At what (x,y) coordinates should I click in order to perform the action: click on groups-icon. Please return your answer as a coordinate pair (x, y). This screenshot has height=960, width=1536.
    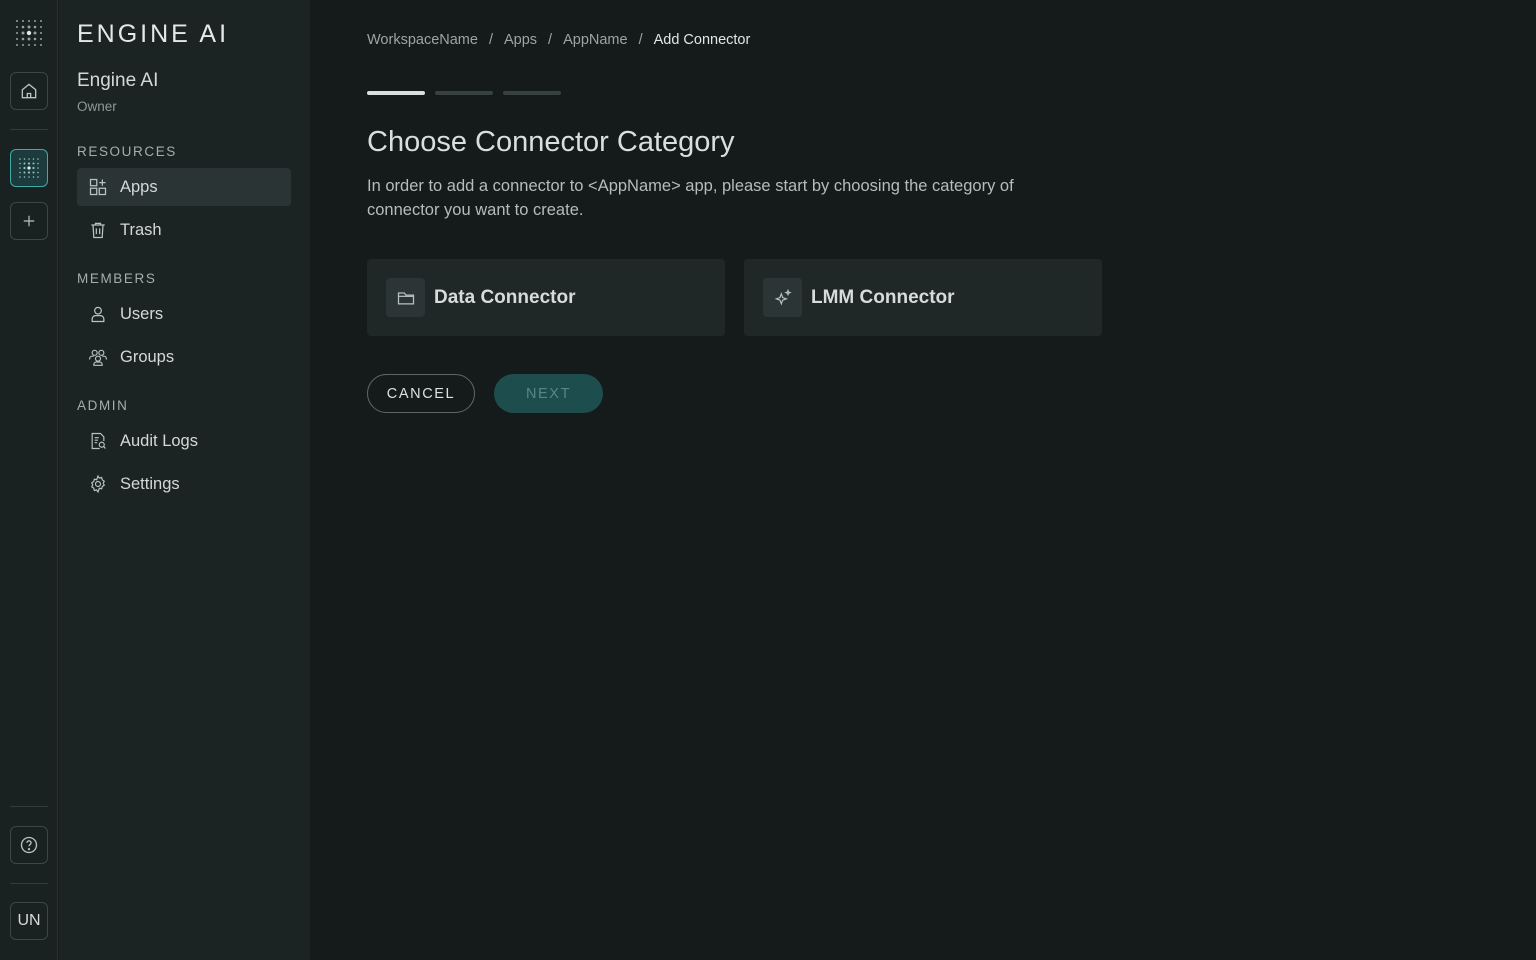
    Looking at the image, I should click on (98, 357).